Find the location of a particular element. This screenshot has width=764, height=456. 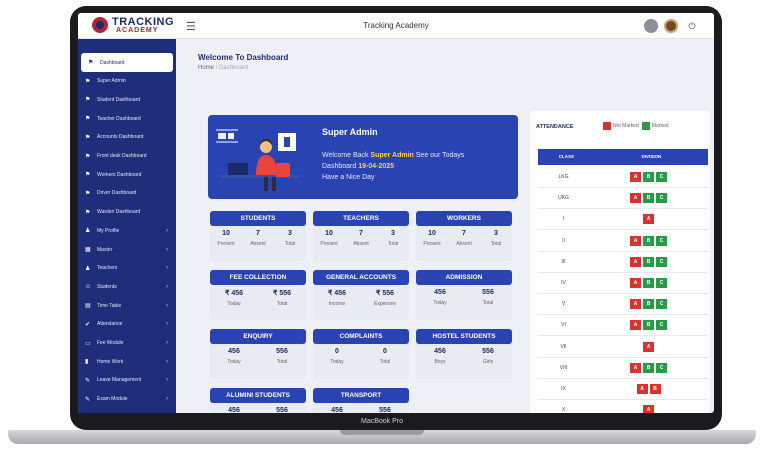

class-name: LKG is located at coordinates (563, 177).